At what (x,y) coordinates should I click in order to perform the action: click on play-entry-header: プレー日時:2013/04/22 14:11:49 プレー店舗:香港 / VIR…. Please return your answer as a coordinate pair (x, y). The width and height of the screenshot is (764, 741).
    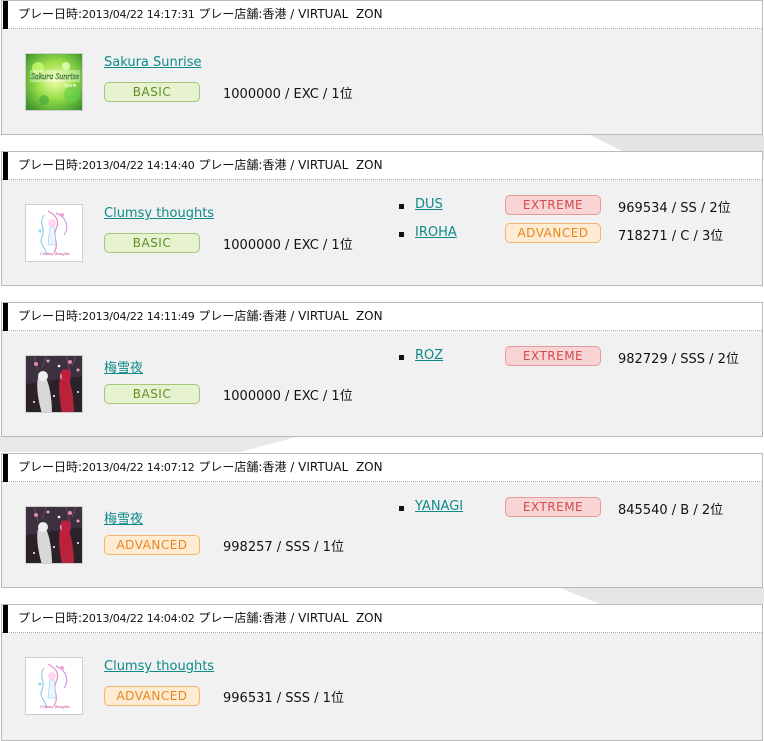
    Looking at the image, I should click on (382, 317).